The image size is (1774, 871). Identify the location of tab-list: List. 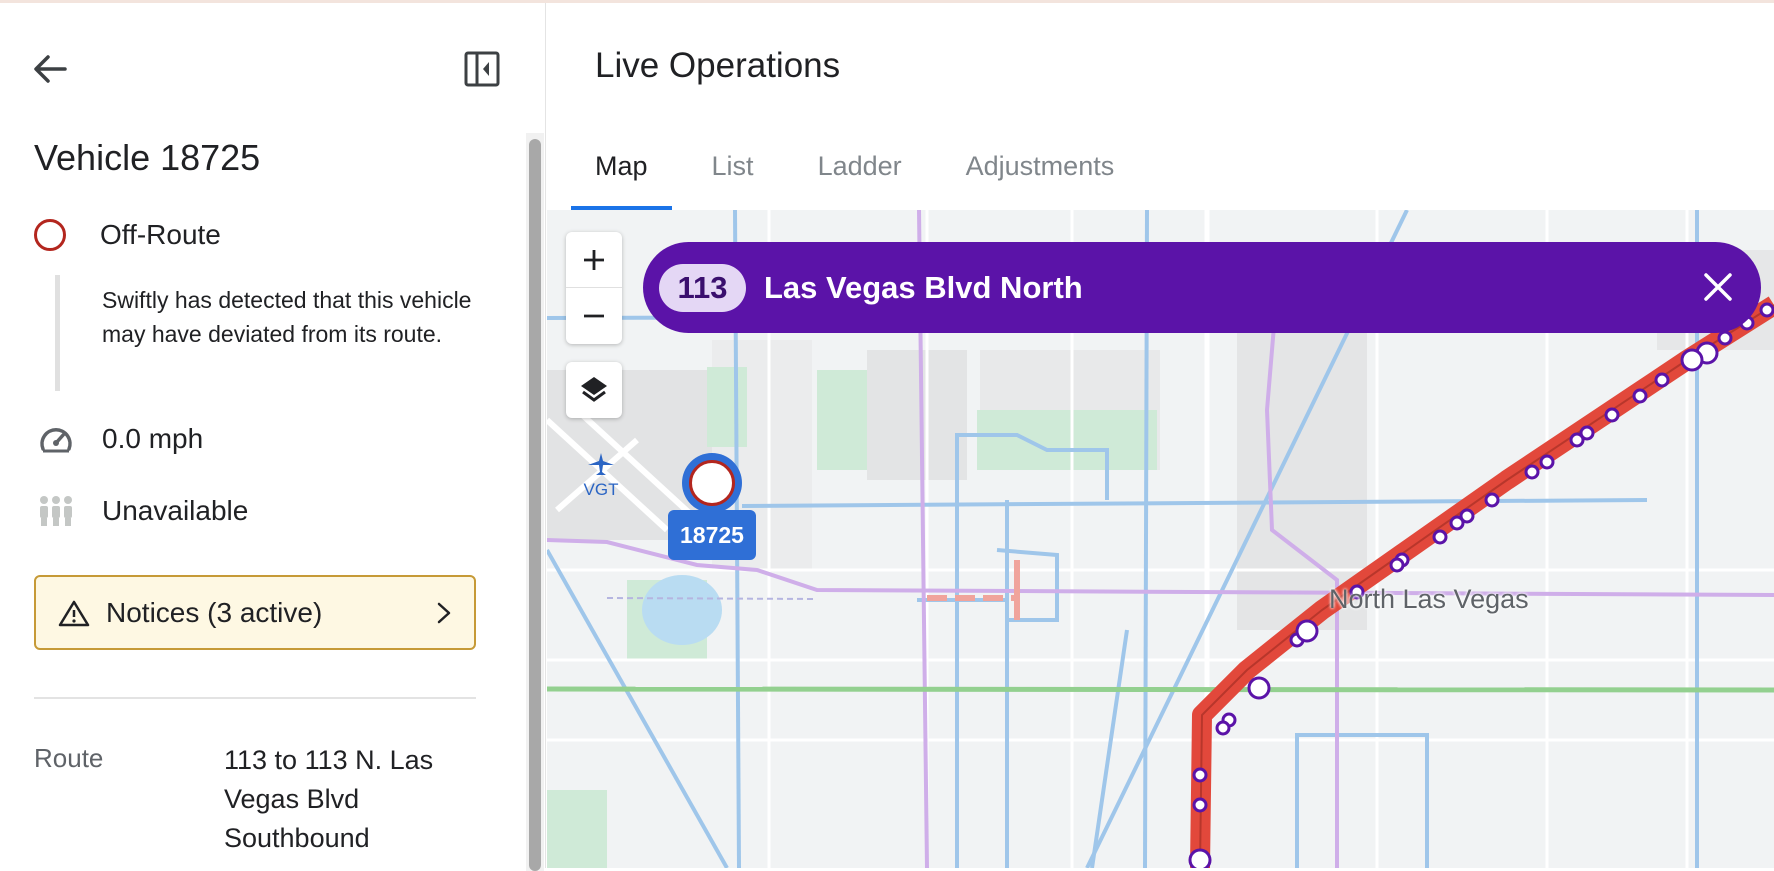
(733, 166).